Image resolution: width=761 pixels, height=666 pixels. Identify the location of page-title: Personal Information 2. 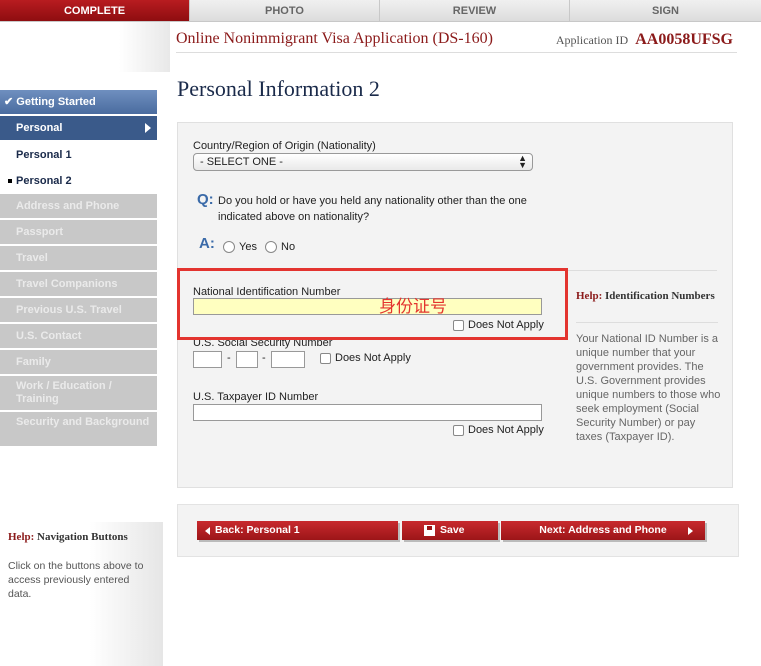
(278, 88).